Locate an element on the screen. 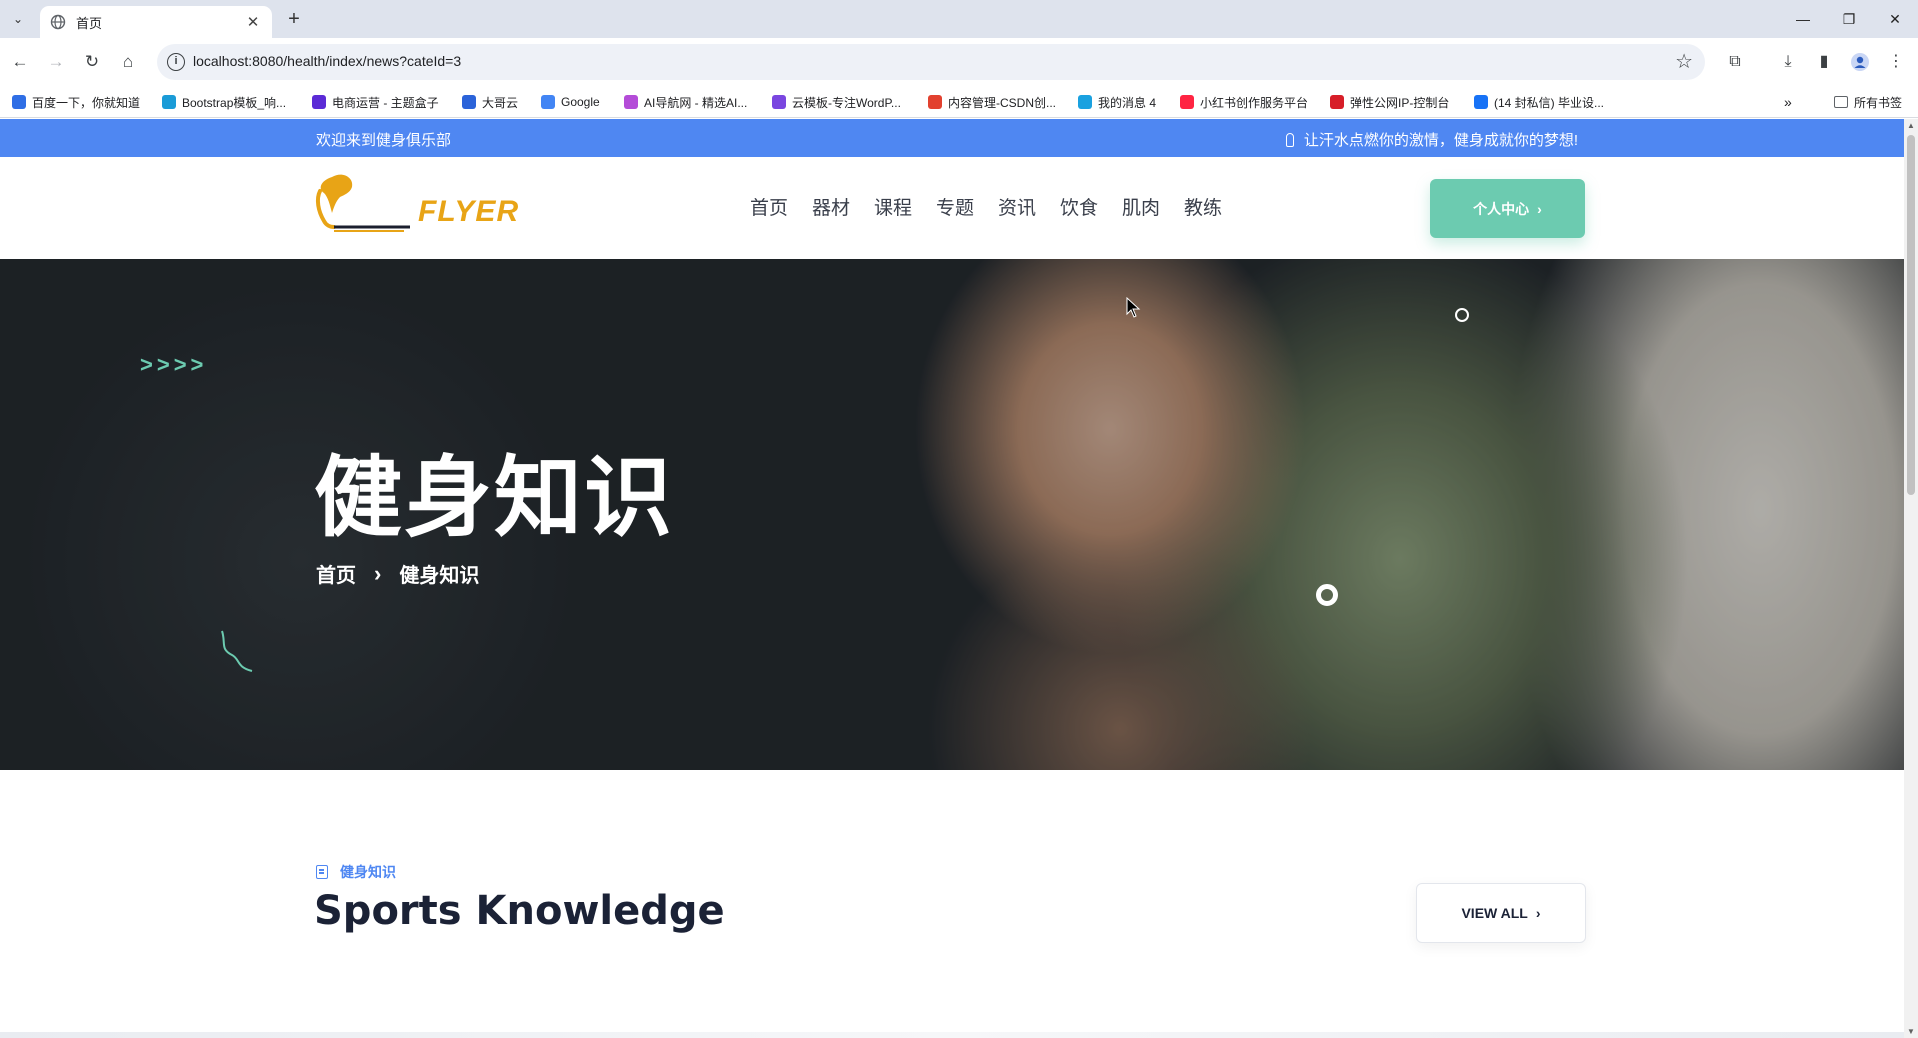  breadcrumb-home: 首页 is located at coordinates (336, 573).